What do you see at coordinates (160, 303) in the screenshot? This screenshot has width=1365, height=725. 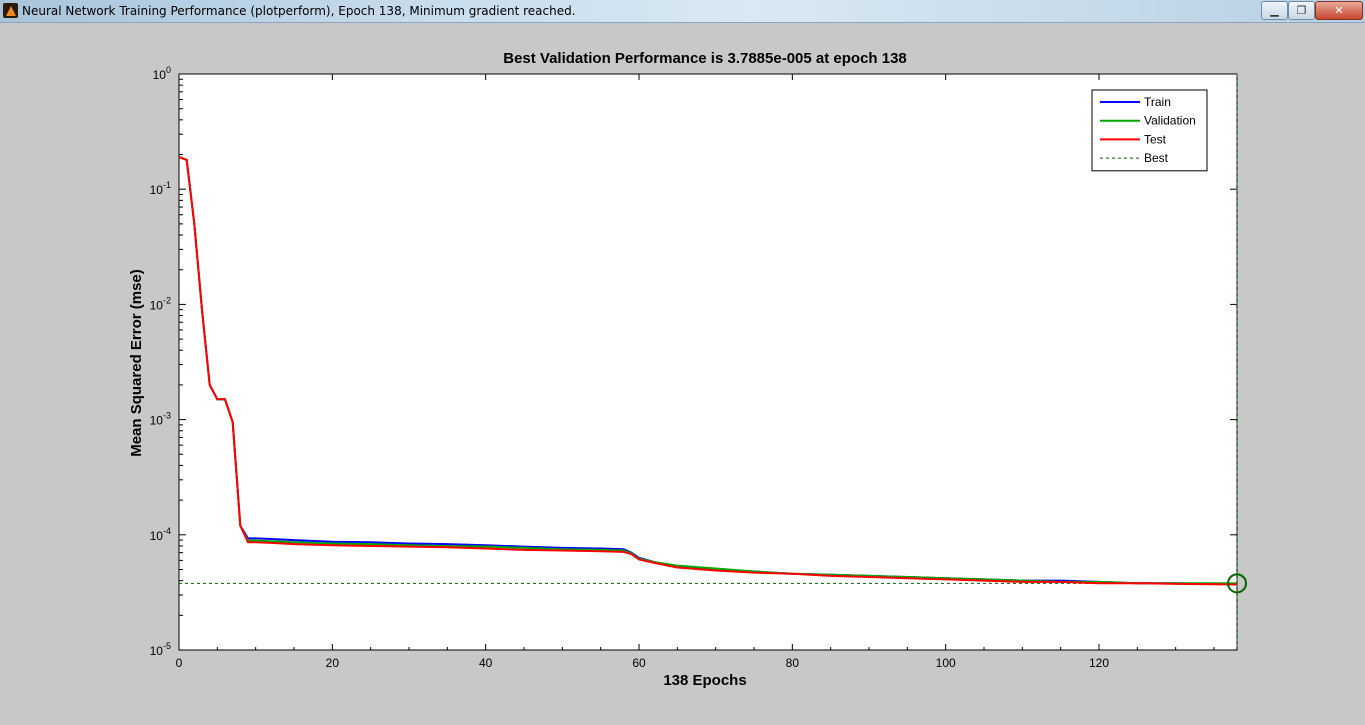 I see `y-tick-label: 10-2` at bounding box center [160, 303].